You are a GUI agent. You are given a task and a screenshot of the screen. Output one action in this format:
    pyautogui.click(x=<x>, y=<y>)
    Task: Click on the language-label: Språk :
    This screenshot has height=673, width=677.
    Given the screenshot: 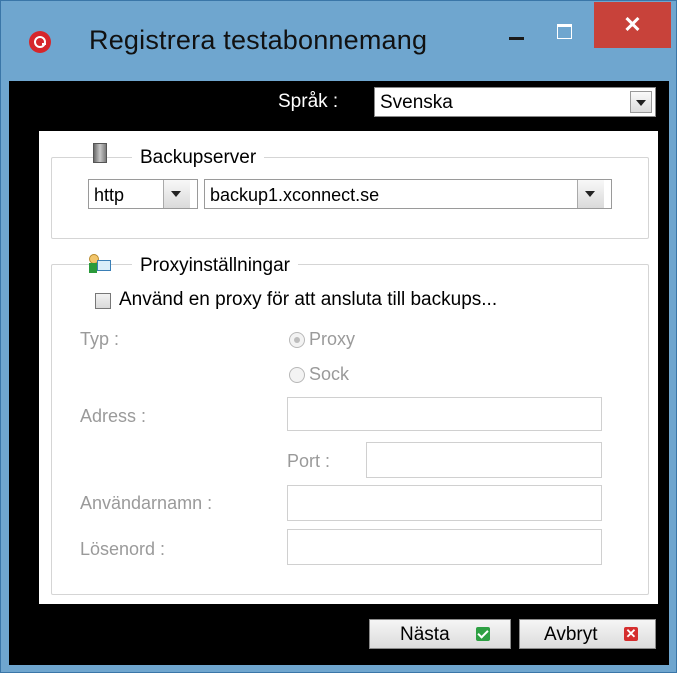 What is the action you would take?
    pyautogui.click(x=308, y=101)
    